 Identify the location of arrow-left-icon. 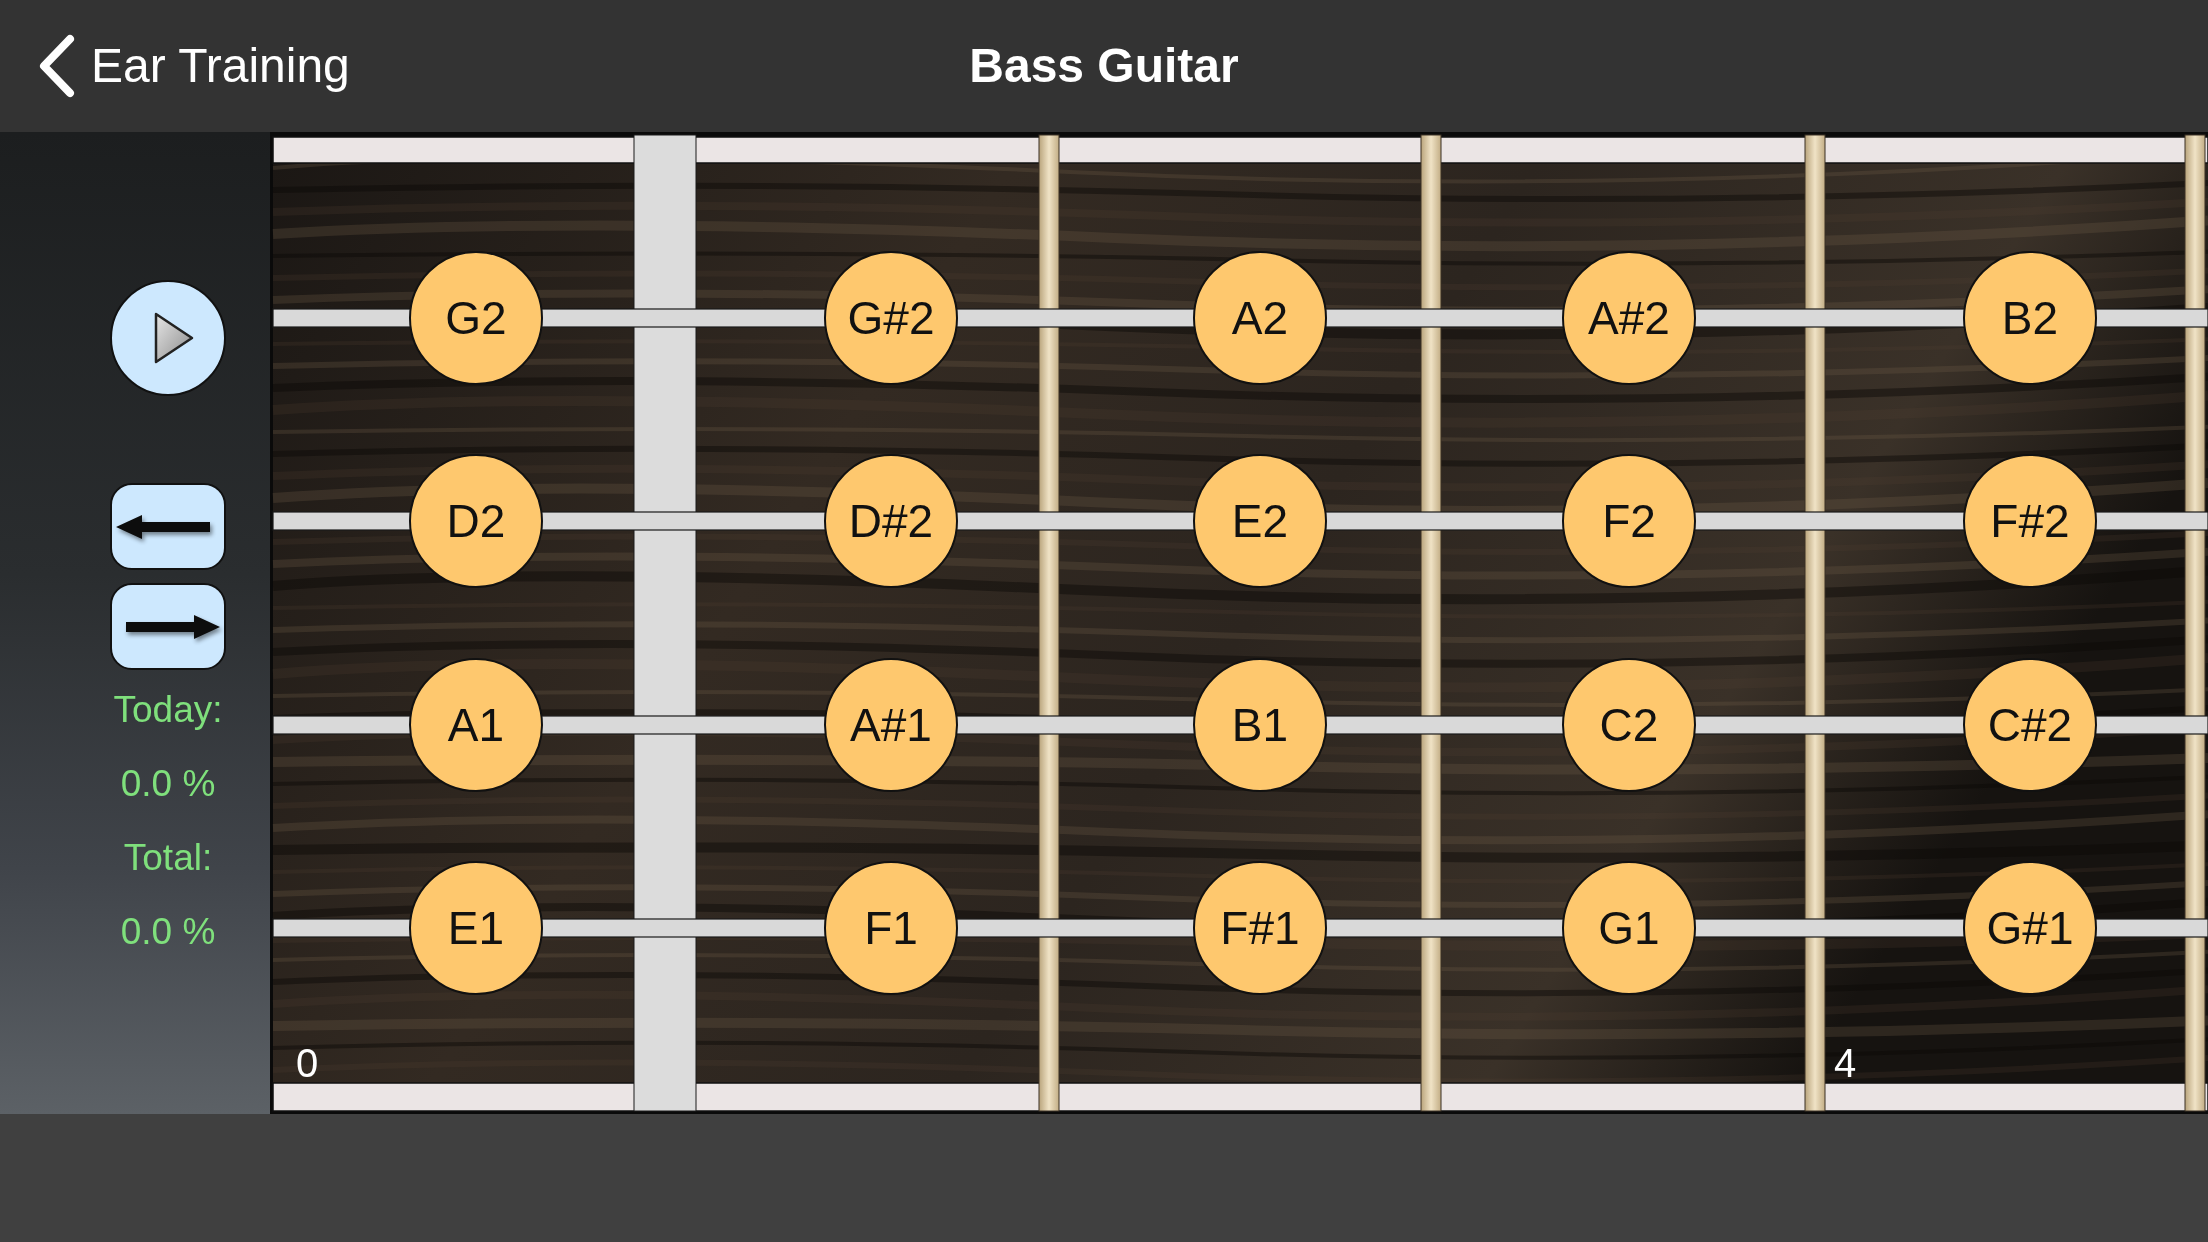
(164, 526).